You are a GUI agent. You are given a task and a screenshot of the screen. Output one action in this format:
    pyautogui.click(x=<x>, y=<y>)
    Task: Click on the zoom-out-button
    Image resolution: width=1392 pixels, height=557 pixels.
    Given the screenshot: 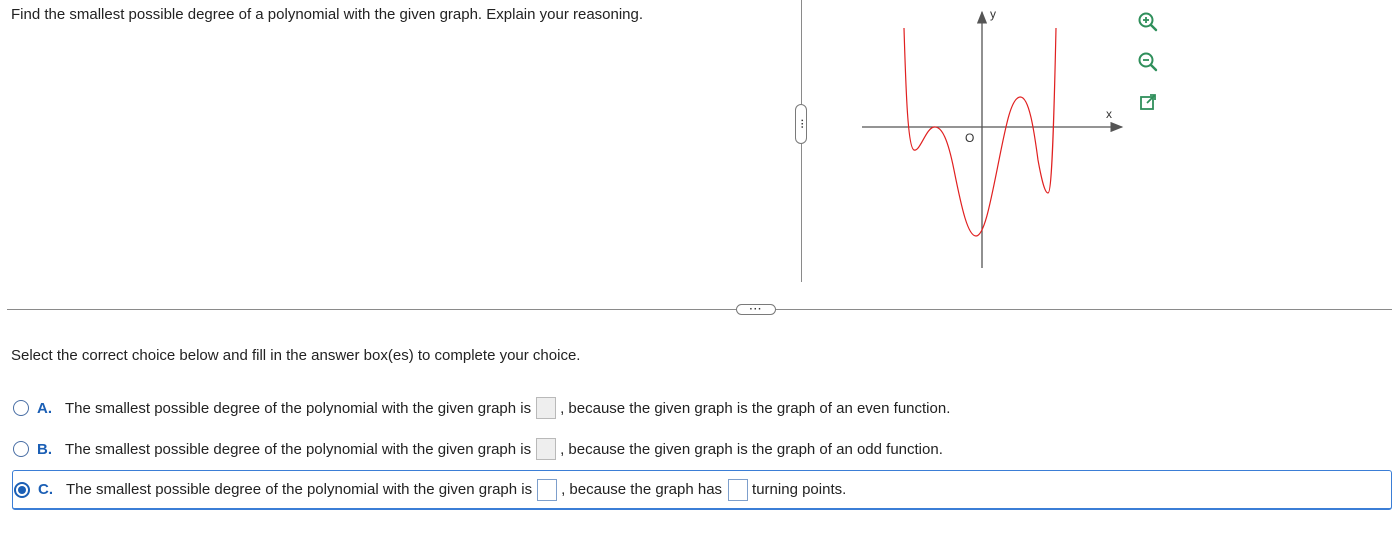 What is the action you would take?
    pyautogui.click(x=1148, y=62)
    